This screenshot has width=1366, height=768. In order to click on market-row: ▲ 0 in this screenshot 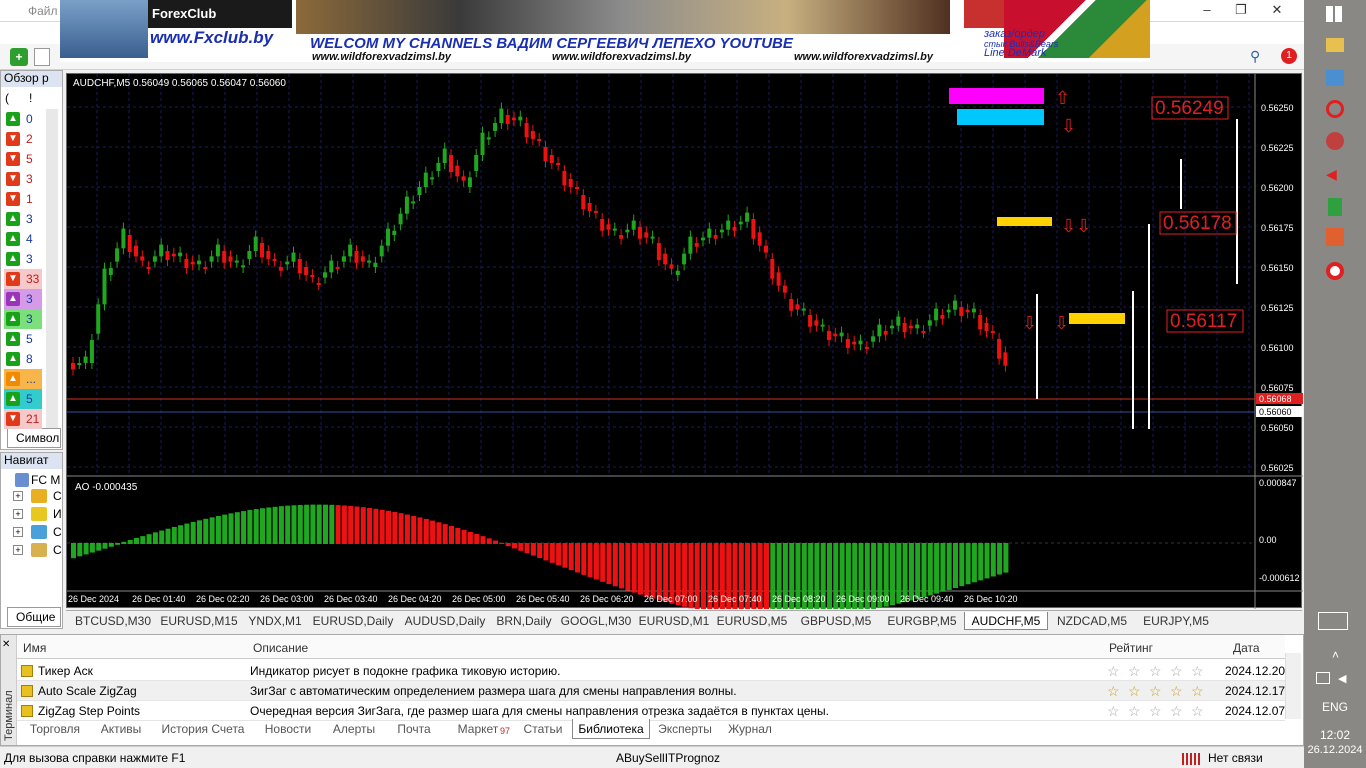, I will do `click(23, 119)`.